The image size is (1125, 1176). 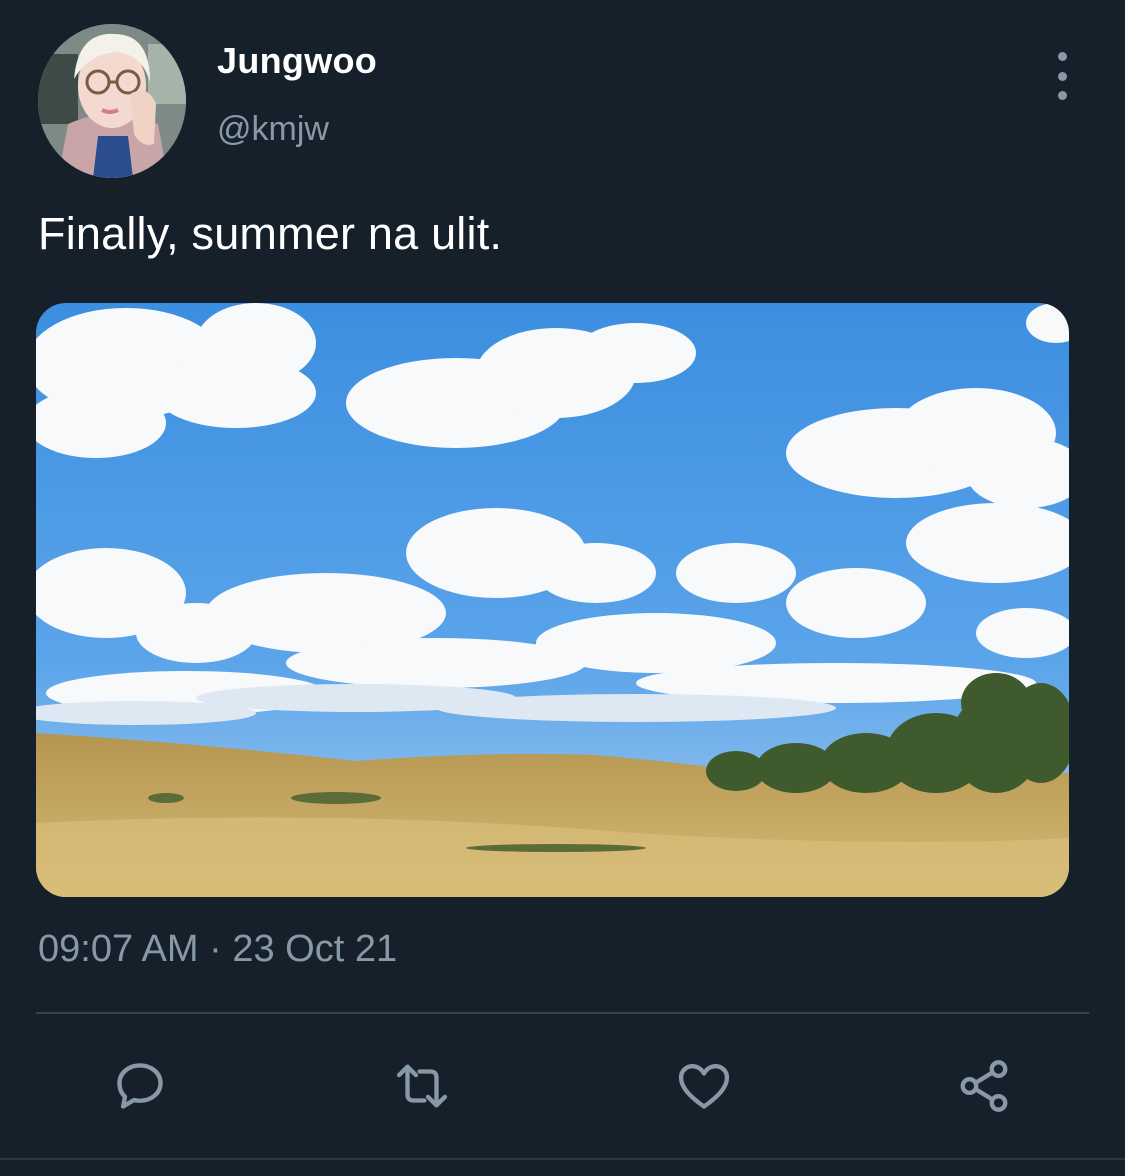 What do you see at coordinates (297, 61) in the screenshot?
I see `display-name: Jungwoo` at bounding box center [297, 61].